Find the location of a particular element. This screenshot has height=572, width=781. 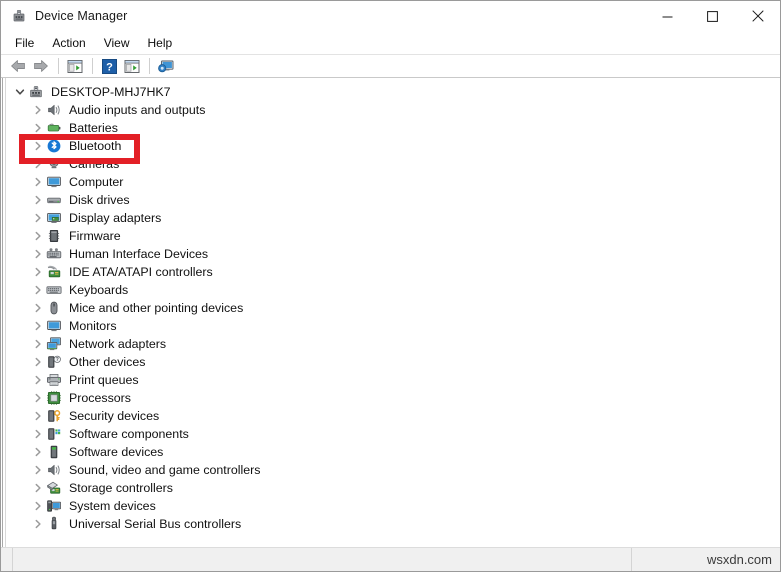

window-title: Device Manager is located at coordinates (81, 16).